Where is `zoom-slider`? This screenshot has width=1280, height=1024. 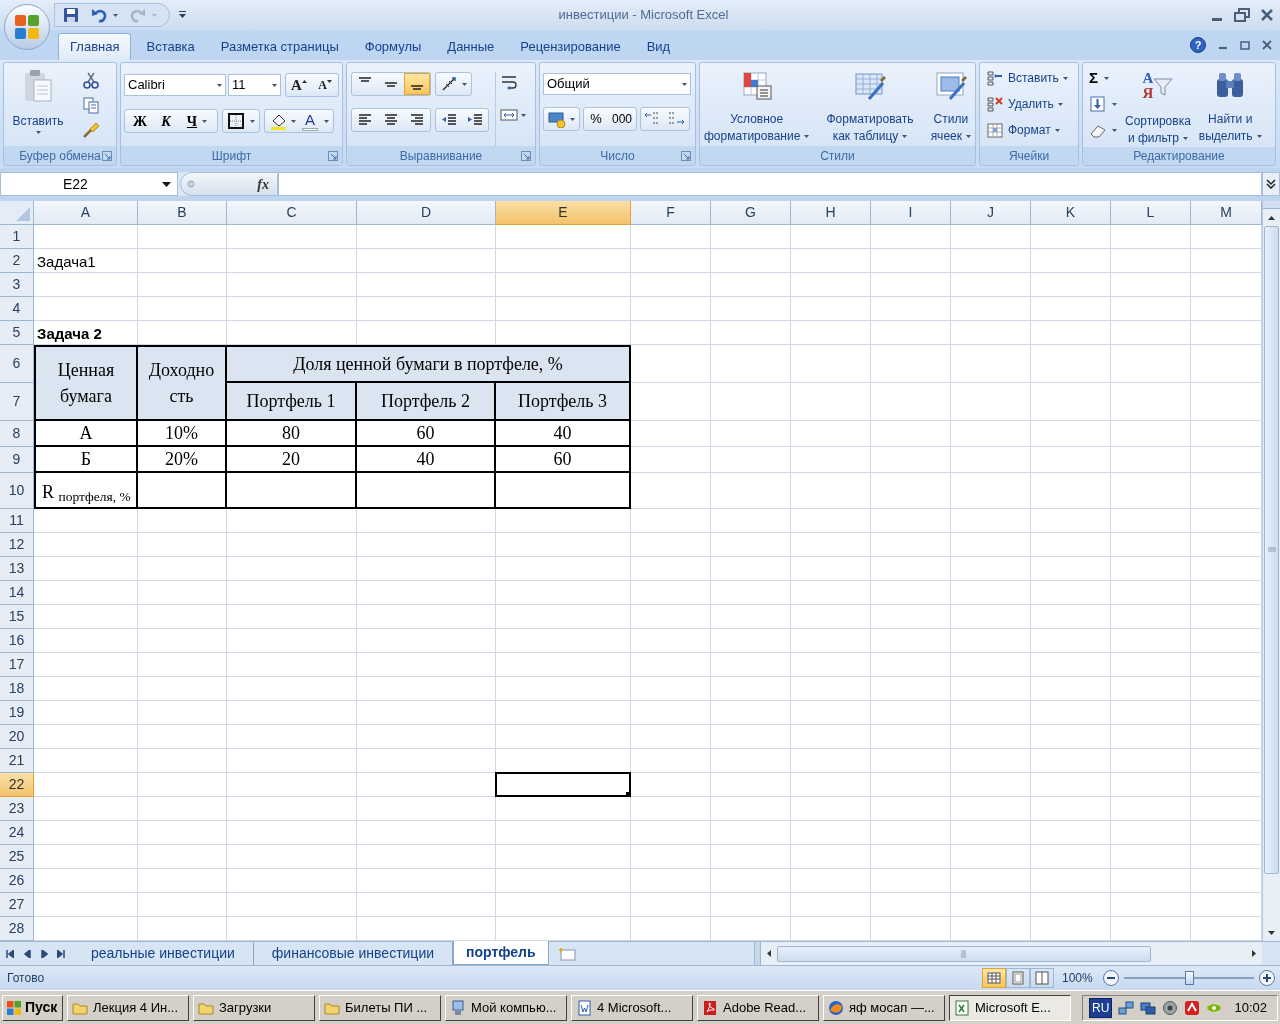 zoom-slider is located at coordinates (1189, 978).